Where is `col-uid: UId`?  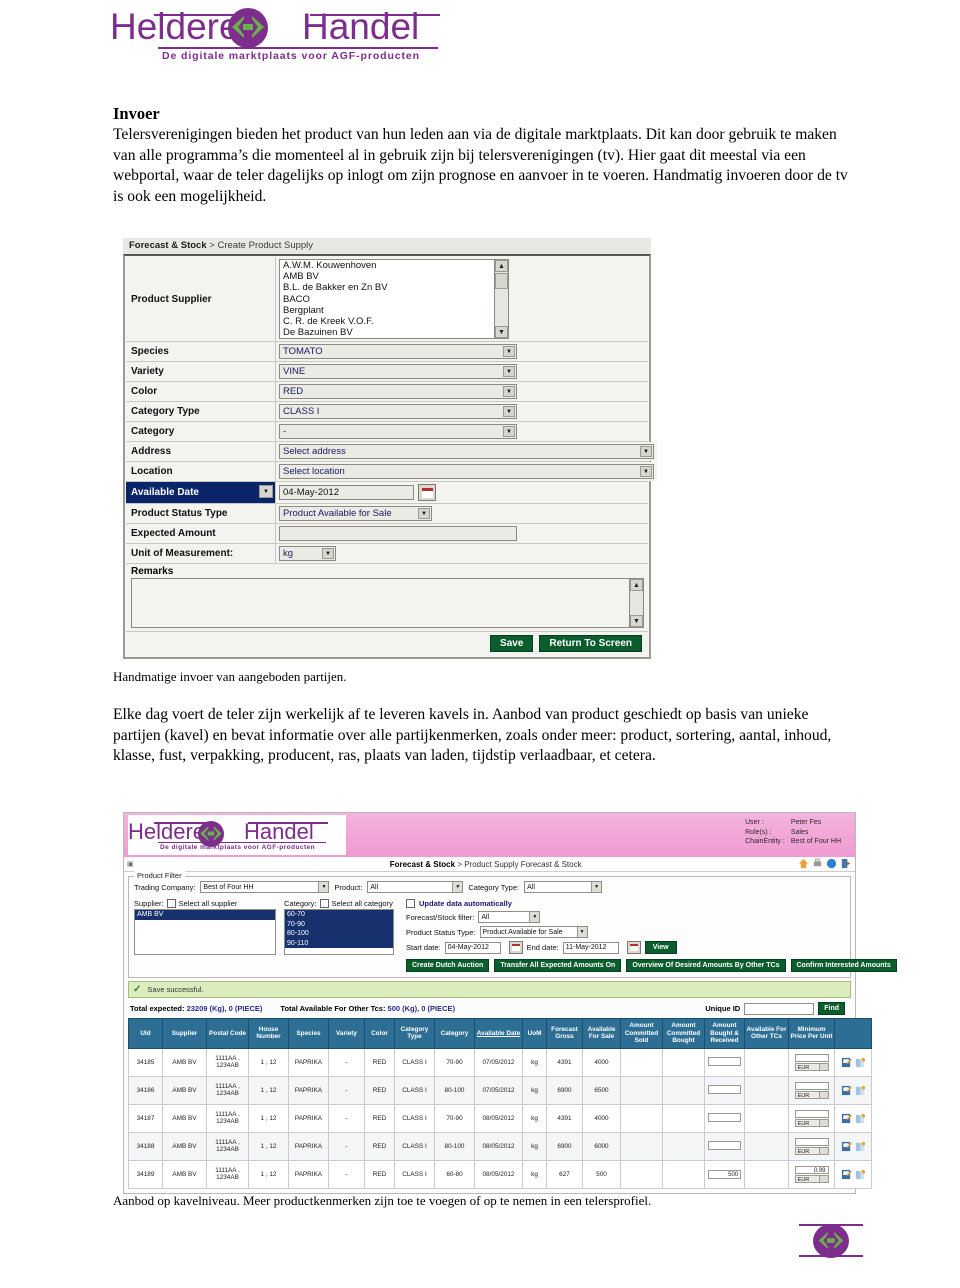
col-uid: UId is located at coordinates (145, 1033).